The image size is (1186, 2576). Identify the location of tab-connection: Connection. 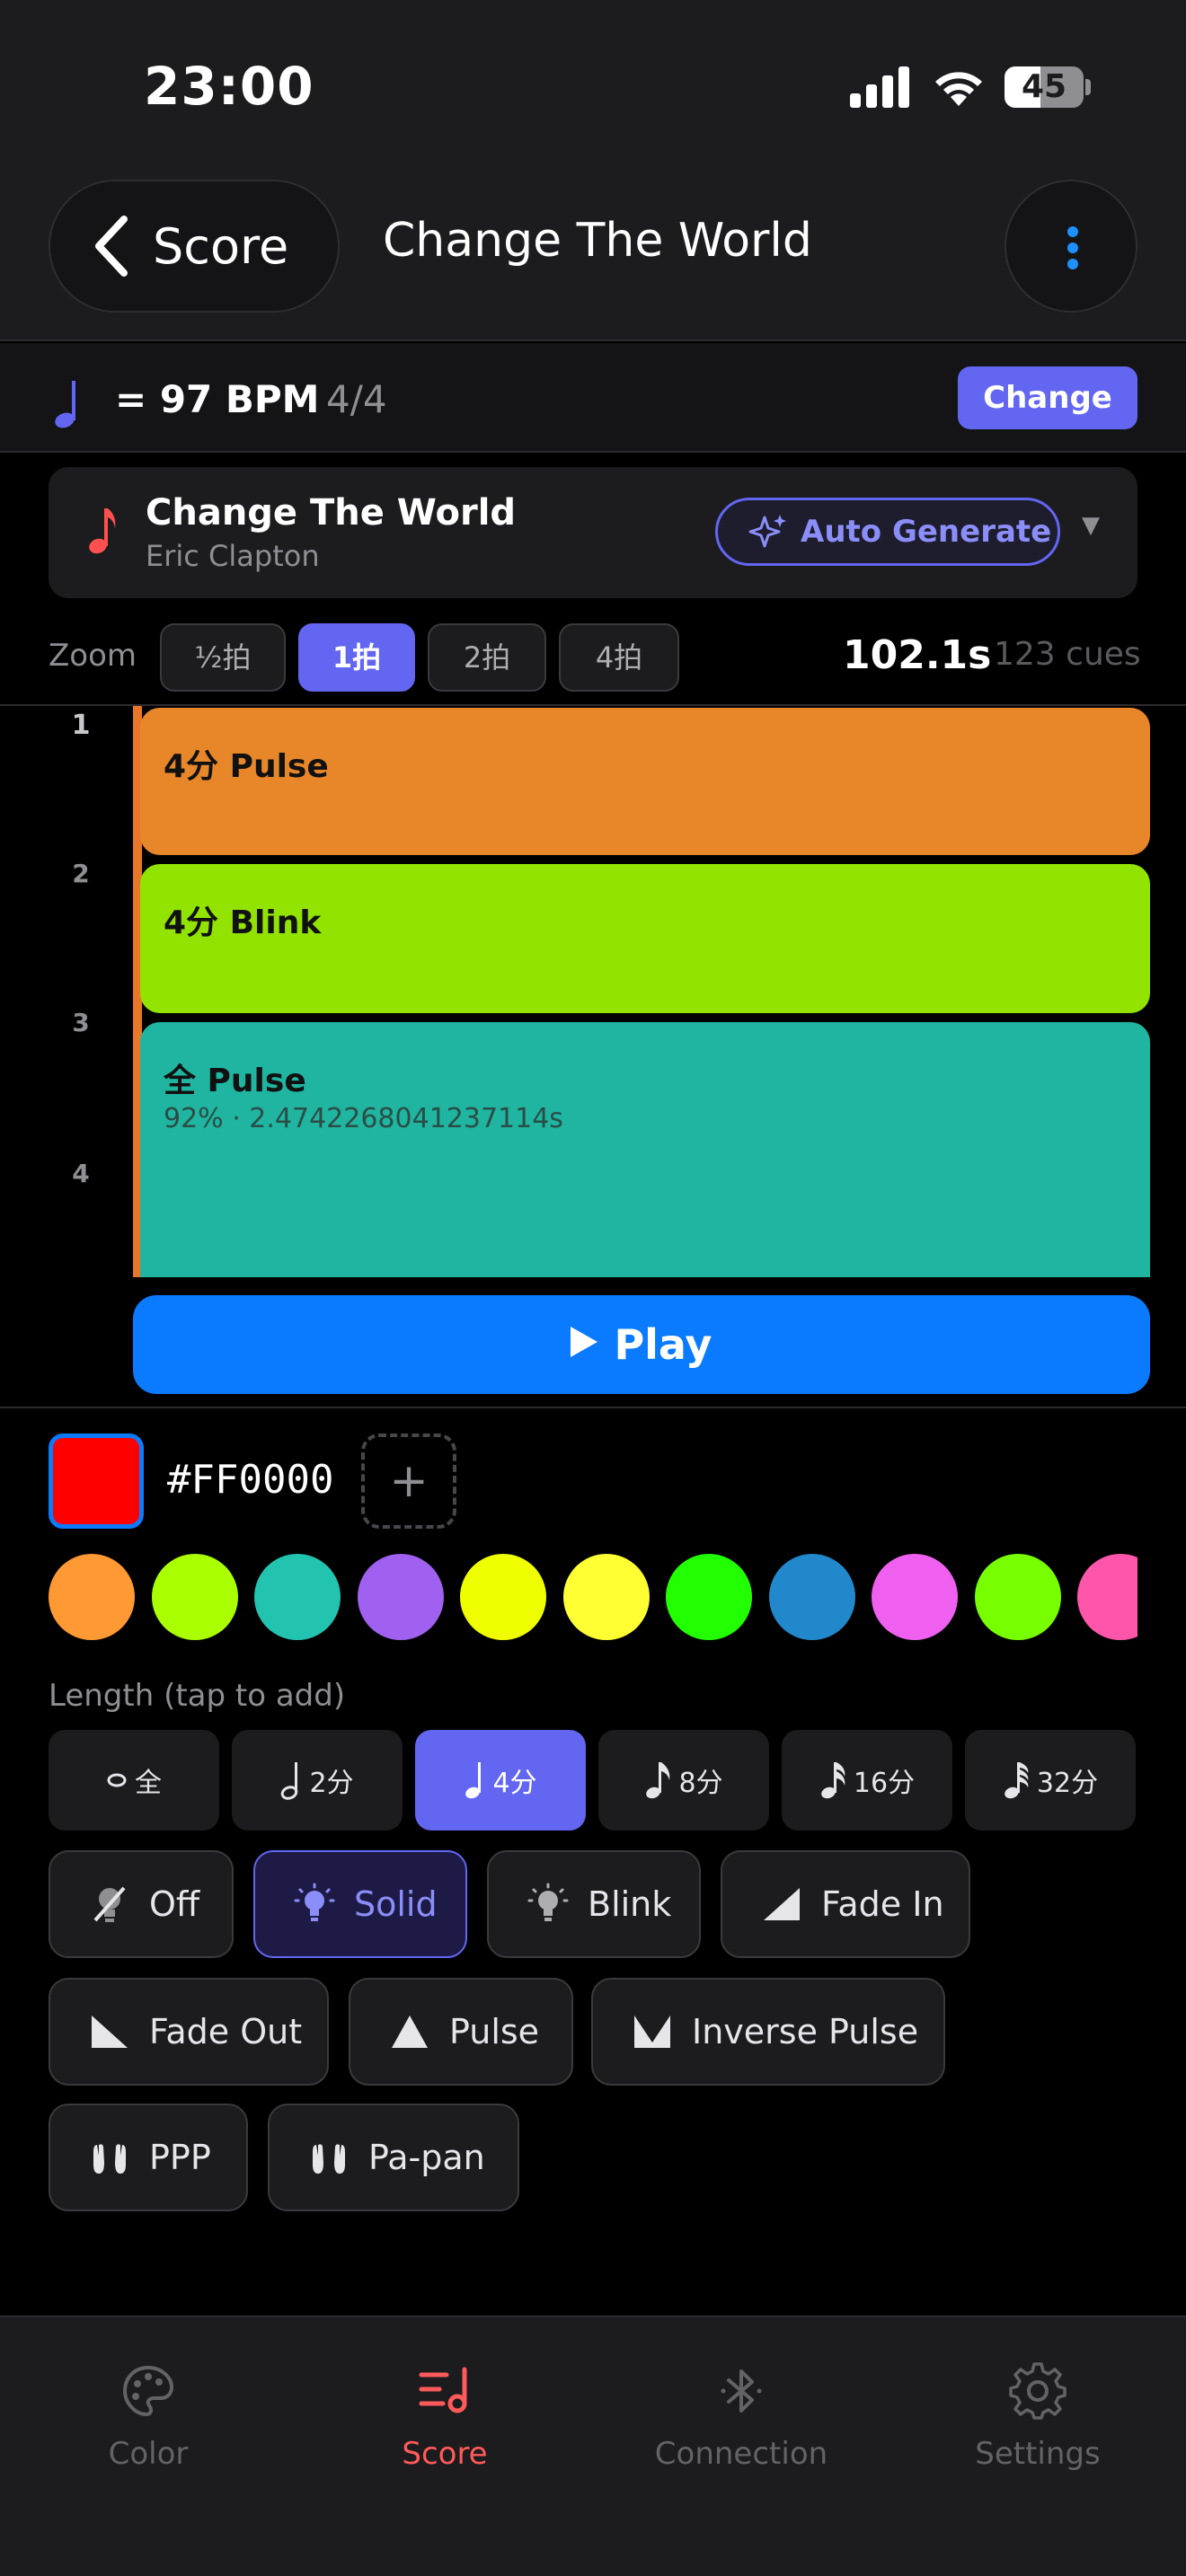
(741, 2407).